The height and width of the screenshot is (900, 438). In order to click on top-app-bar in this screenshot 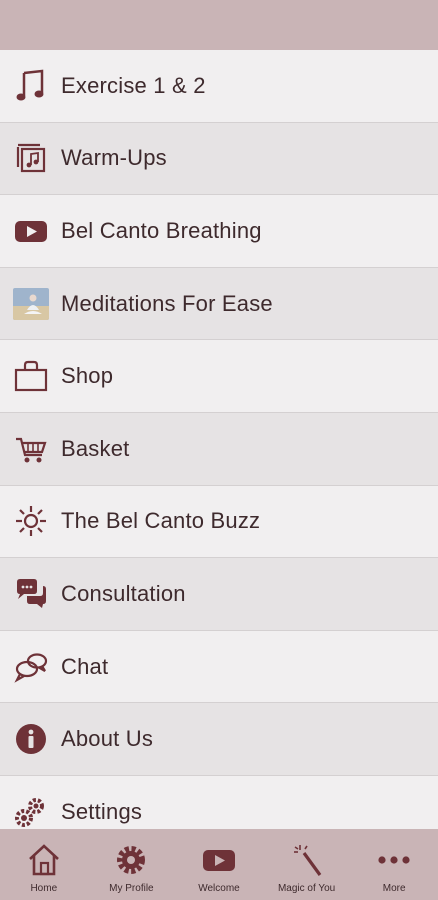, I will do `click(219, 25)`.